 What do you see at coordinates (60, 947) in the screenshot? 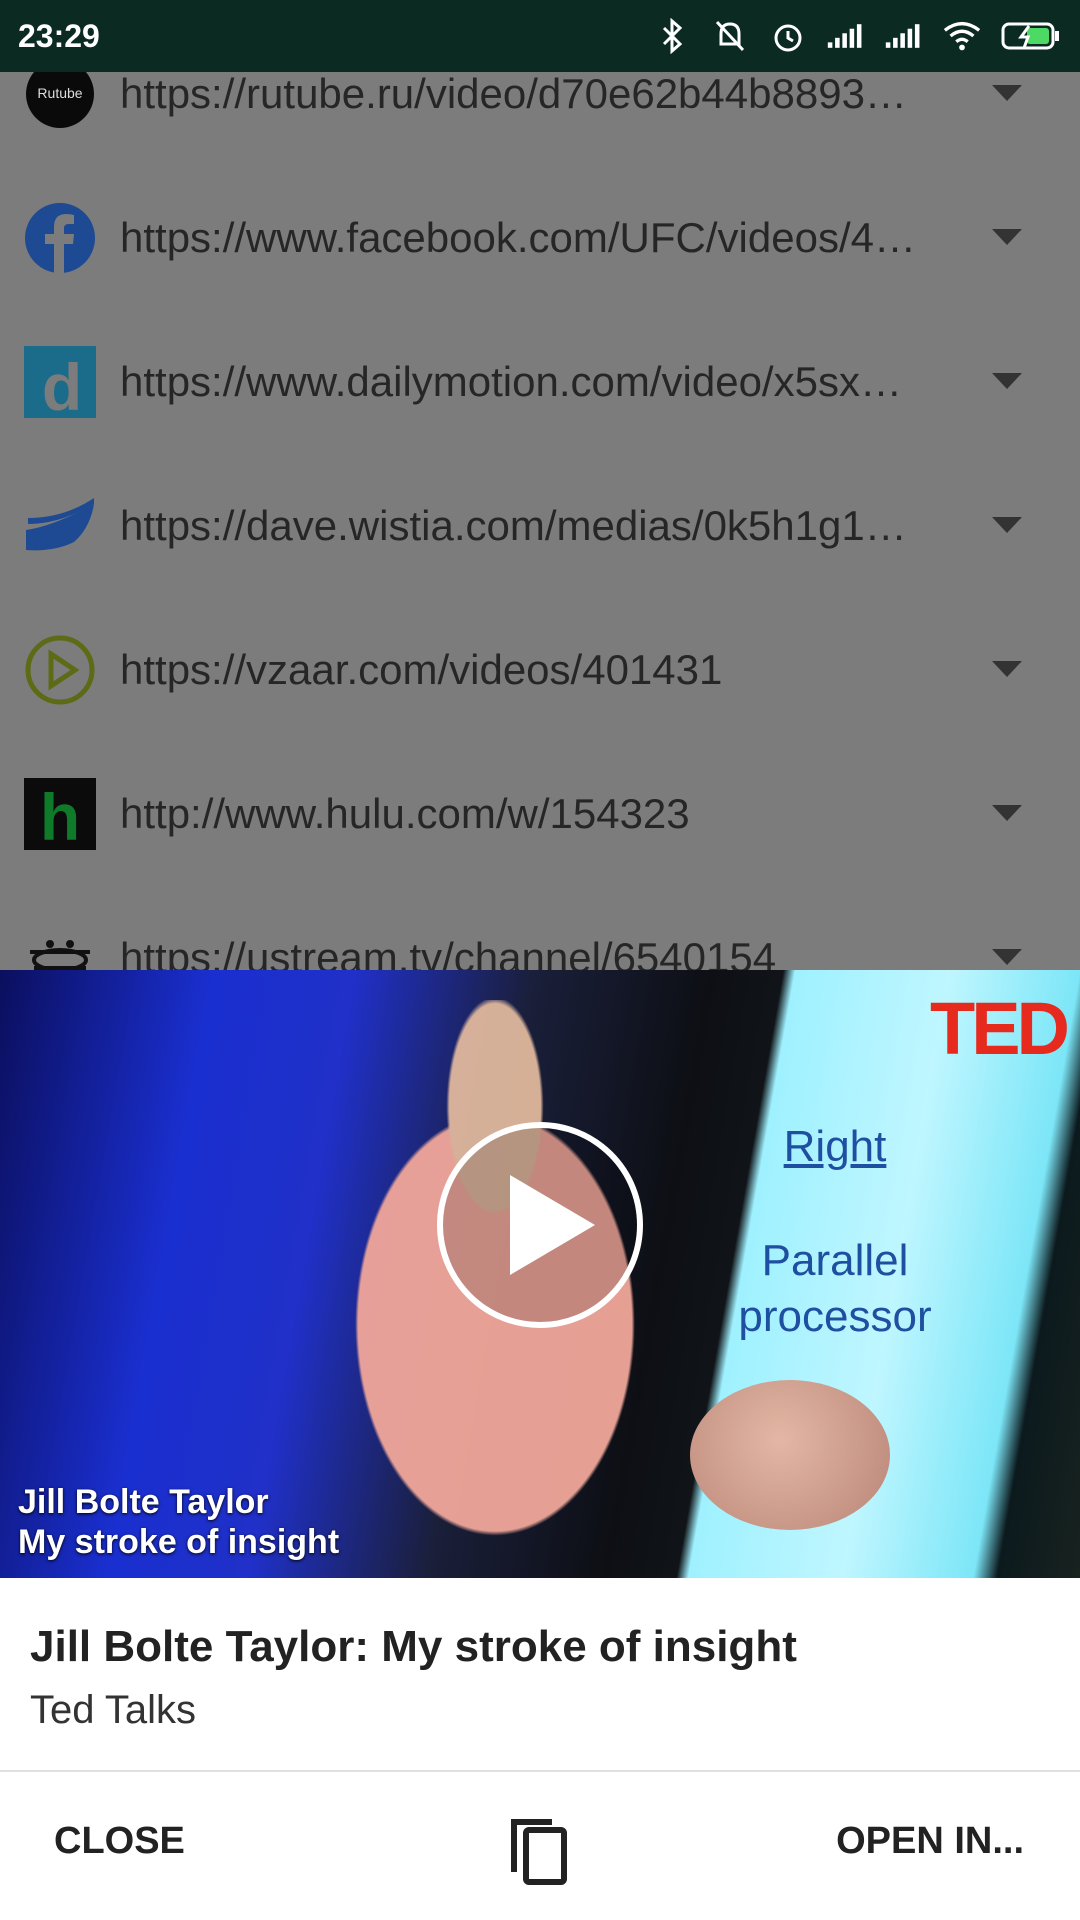
I see `ustream-logo-icon` at bounding box center [60, 947].